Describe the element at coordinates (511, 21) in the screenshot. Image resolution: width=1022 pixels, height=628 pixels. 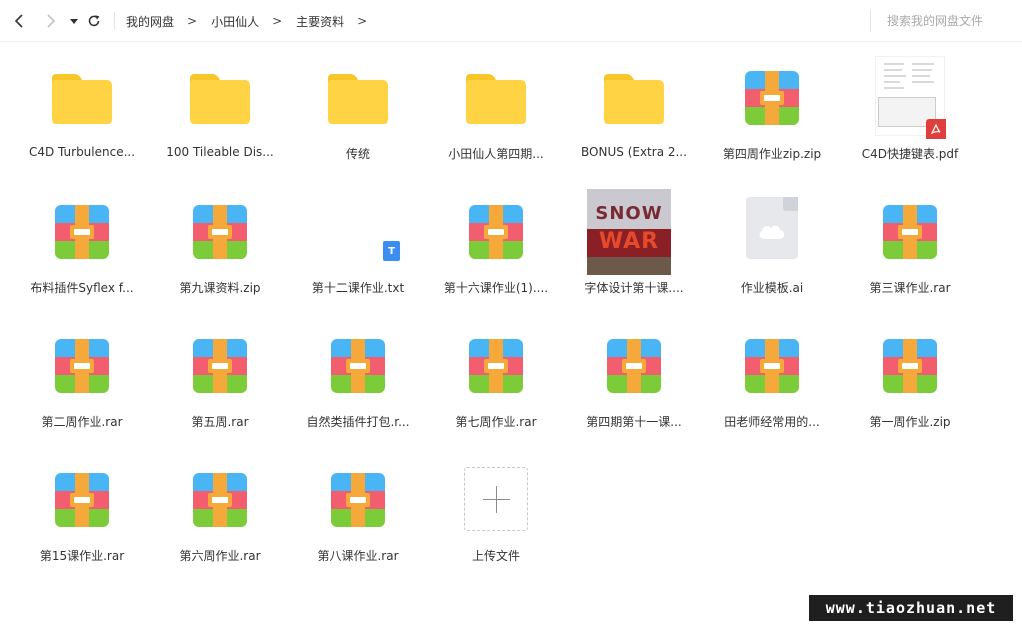
I see `toolbar: 我的网盘 > 小田仙人 > 主要资料 >` at that location.